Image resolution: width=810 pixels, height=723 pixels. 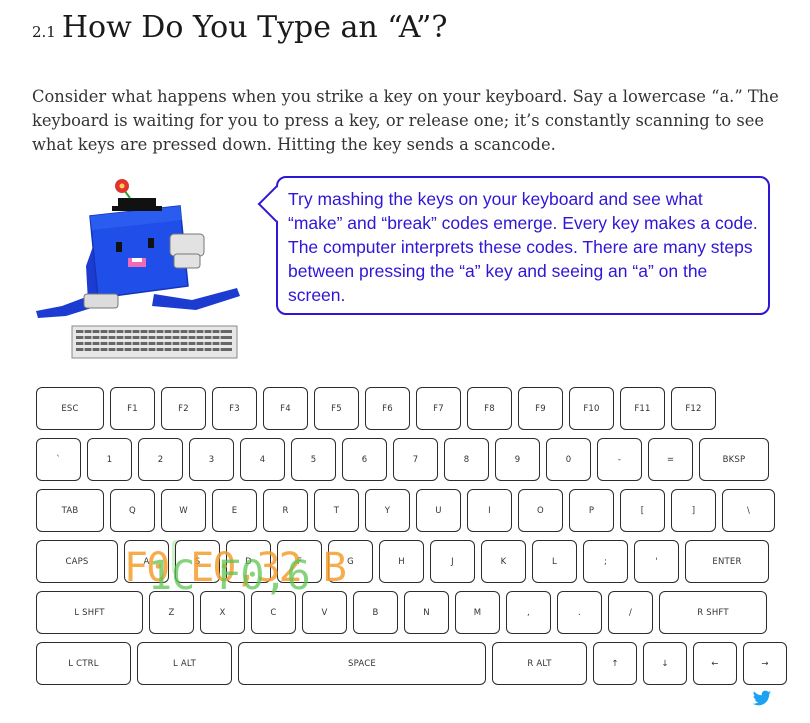 What do you see at coordinates (362, 663) in the screenshot?
I see `key-space: SPACE` at bounding box center [362, 663].